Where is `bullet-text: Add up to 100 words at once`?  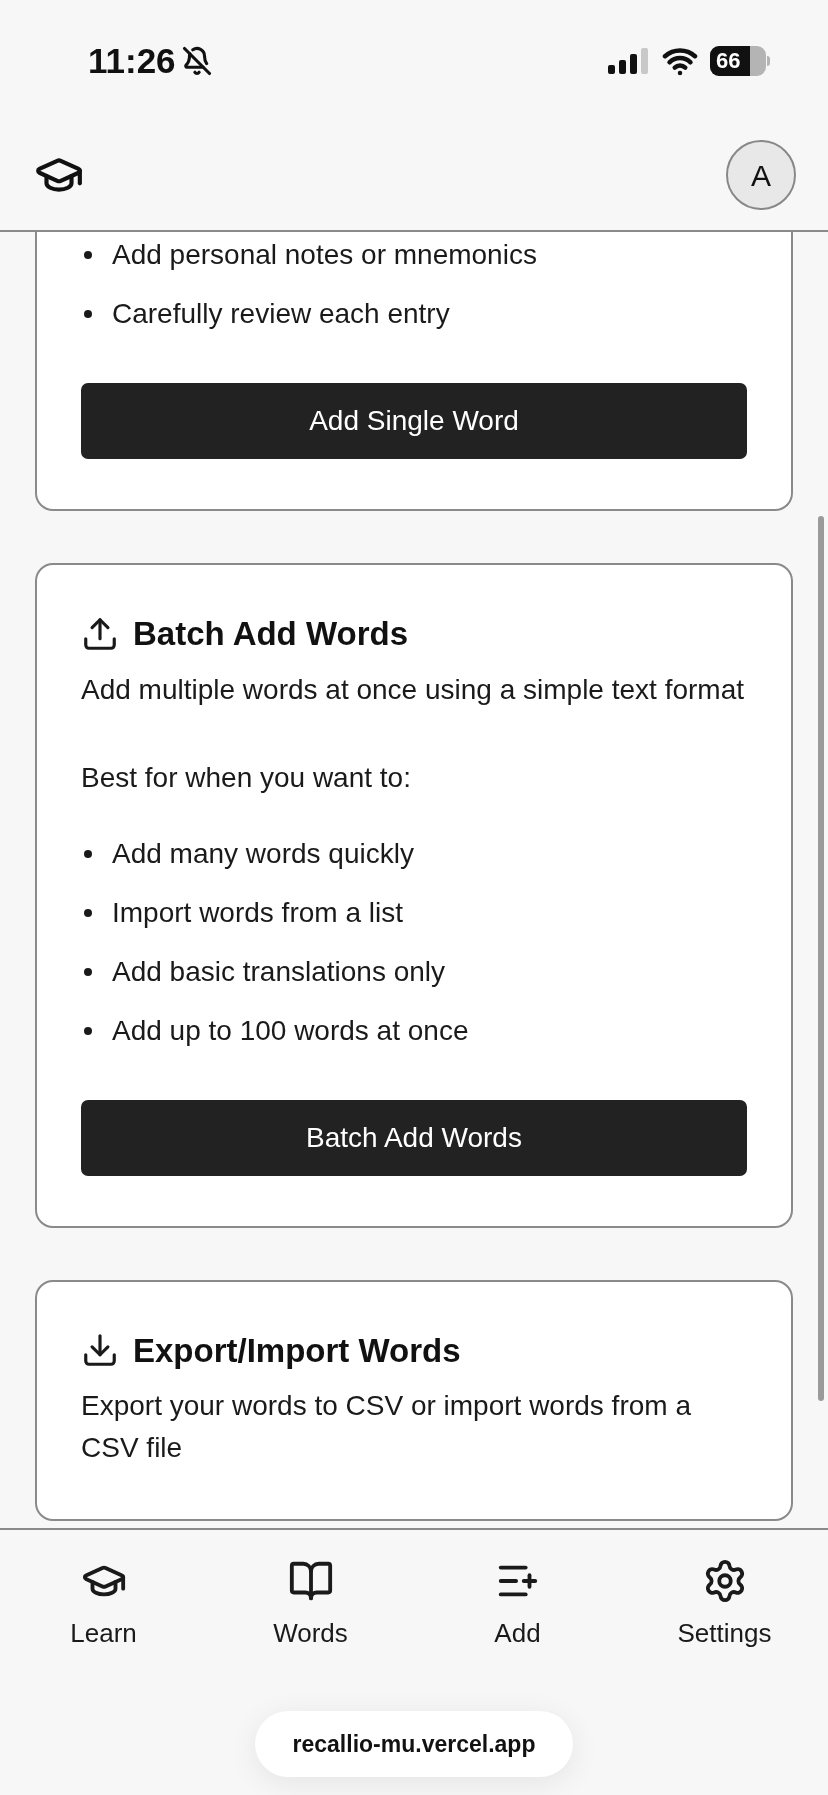
bullet-text: Add up to 100 words at once is located at coordinates (290, 1030).